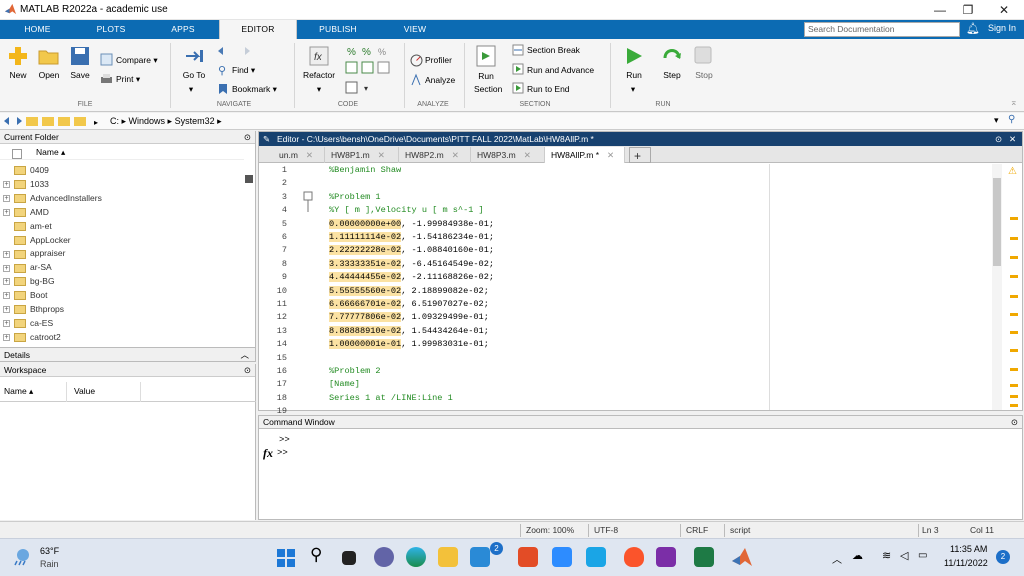  What do you see at coordinates (137, 60) in the screenshot?
I see `compare-button: Compare ▾` at bounding box center [137, 60].